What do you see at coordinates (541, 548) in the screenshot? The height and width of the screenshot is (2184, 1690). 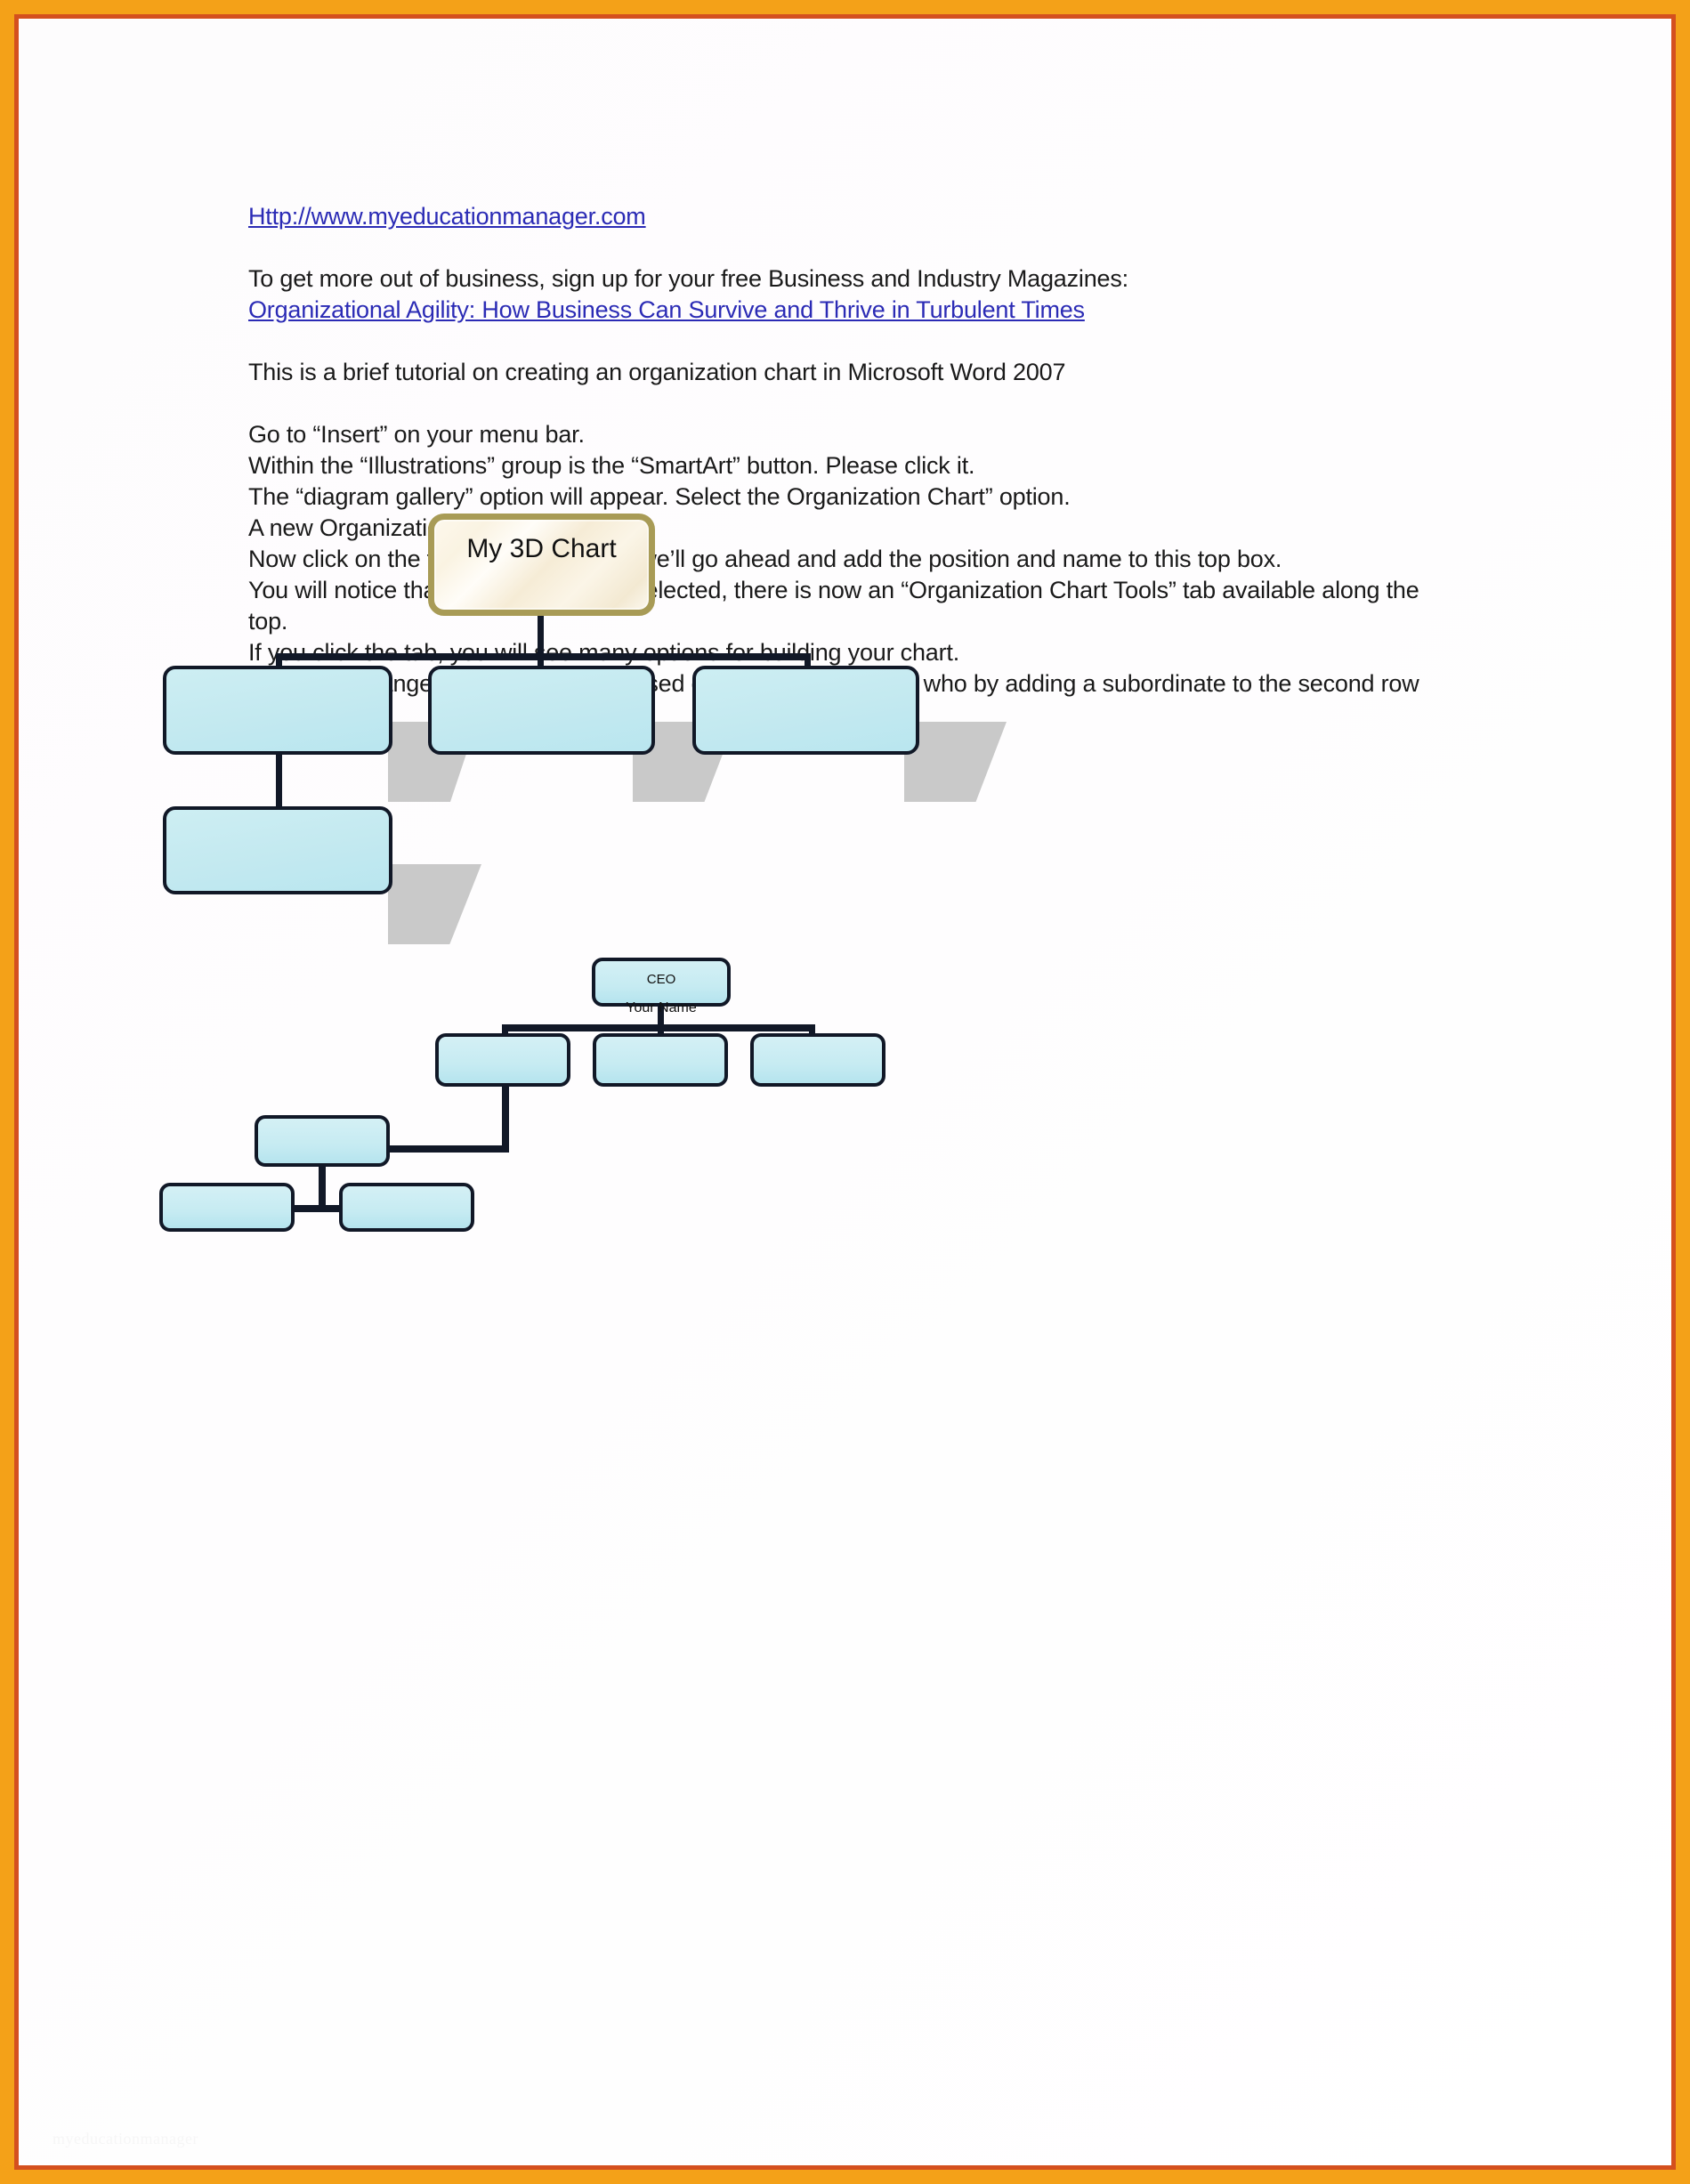 I see `chart1-root-label: My 3D Chart` at bounding box center [541, 548].